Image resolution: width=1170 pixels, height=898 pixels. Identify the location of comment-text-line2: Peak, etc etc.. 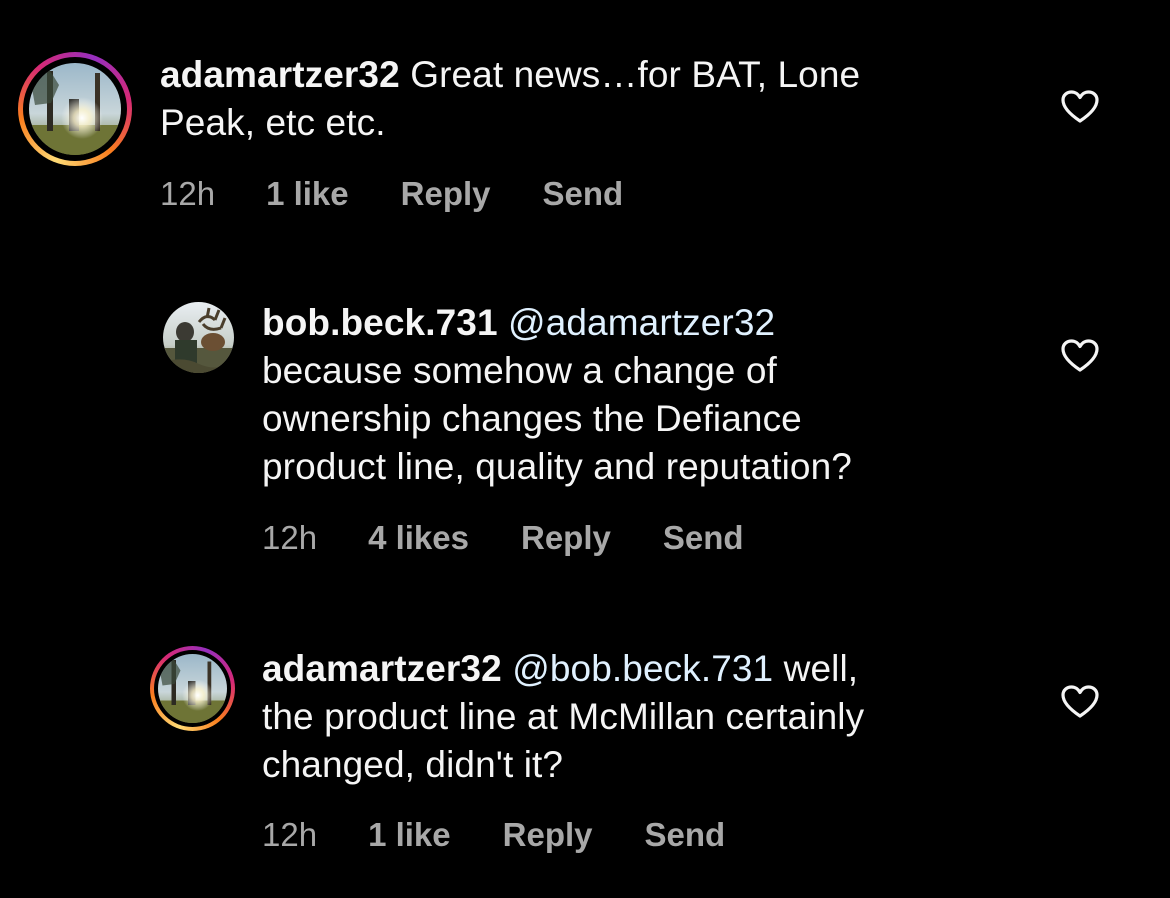
(273, 122).